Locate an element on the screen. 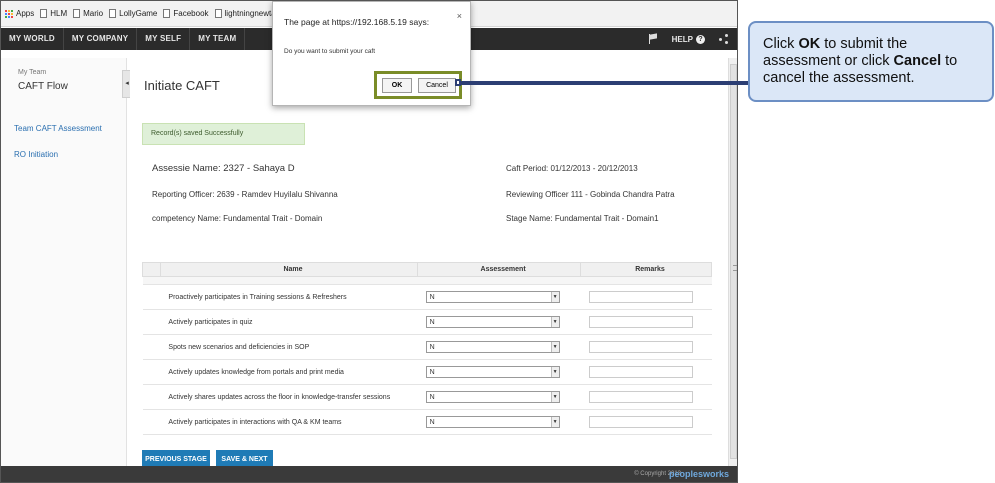  bookmark-mario: Mario is located at coordinates (88, 13).